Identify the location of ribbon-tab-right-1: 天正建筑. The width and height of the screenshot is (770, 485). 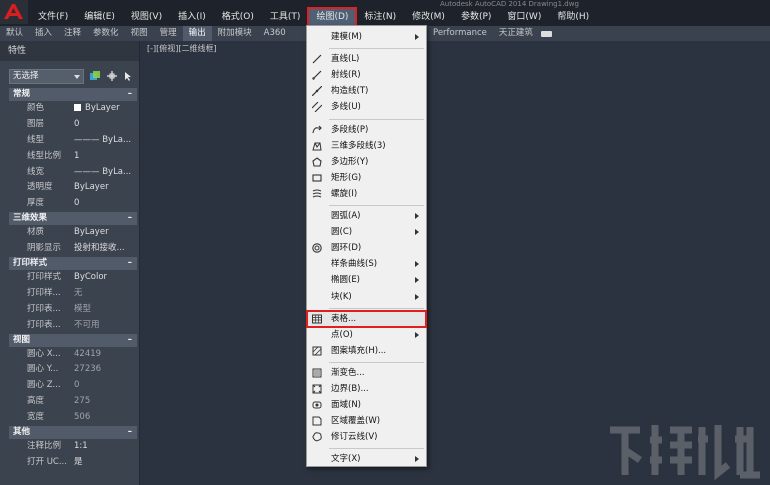
(516, 33).